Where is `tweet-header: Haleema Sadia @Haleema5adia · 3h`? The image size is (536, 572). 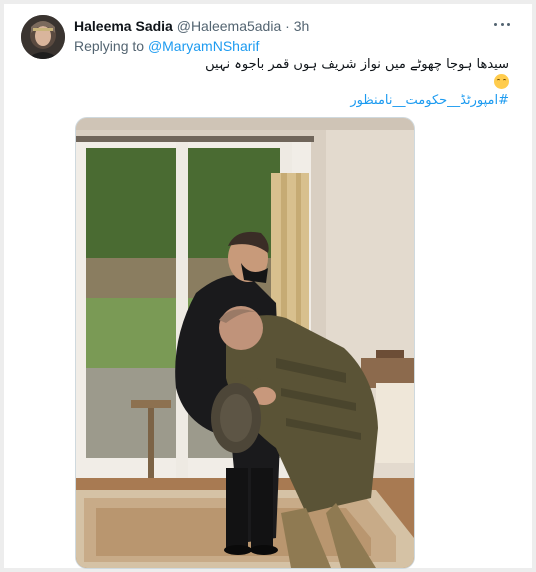
tweet-header: Haleema Sadia @Haleema5adia · 3h is located at coordinates (191, 26).